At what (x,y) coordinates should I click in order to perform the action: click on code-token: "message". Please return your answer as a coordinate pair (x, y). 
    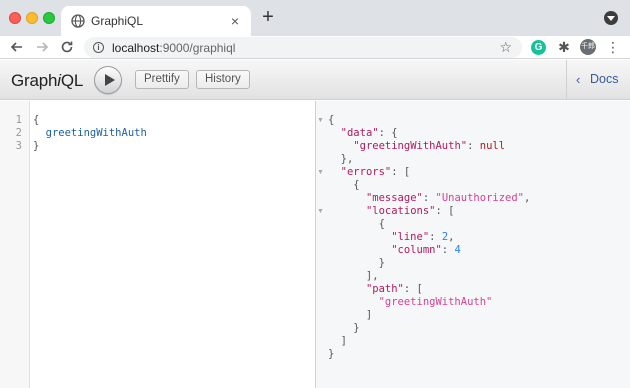
    Looking at the image, I should click on (394, 198).